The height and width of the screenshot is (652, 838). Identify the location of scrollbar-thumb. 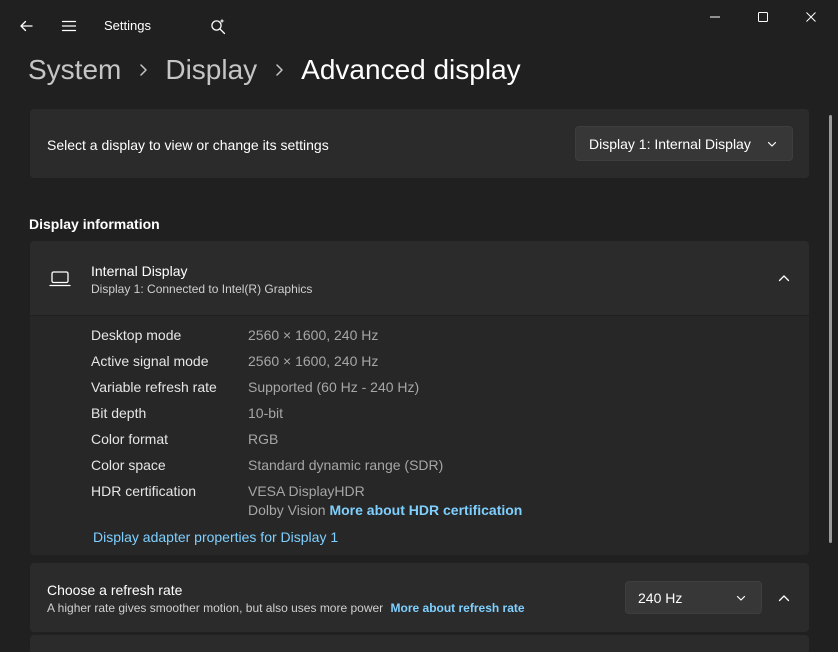
(830, 329).